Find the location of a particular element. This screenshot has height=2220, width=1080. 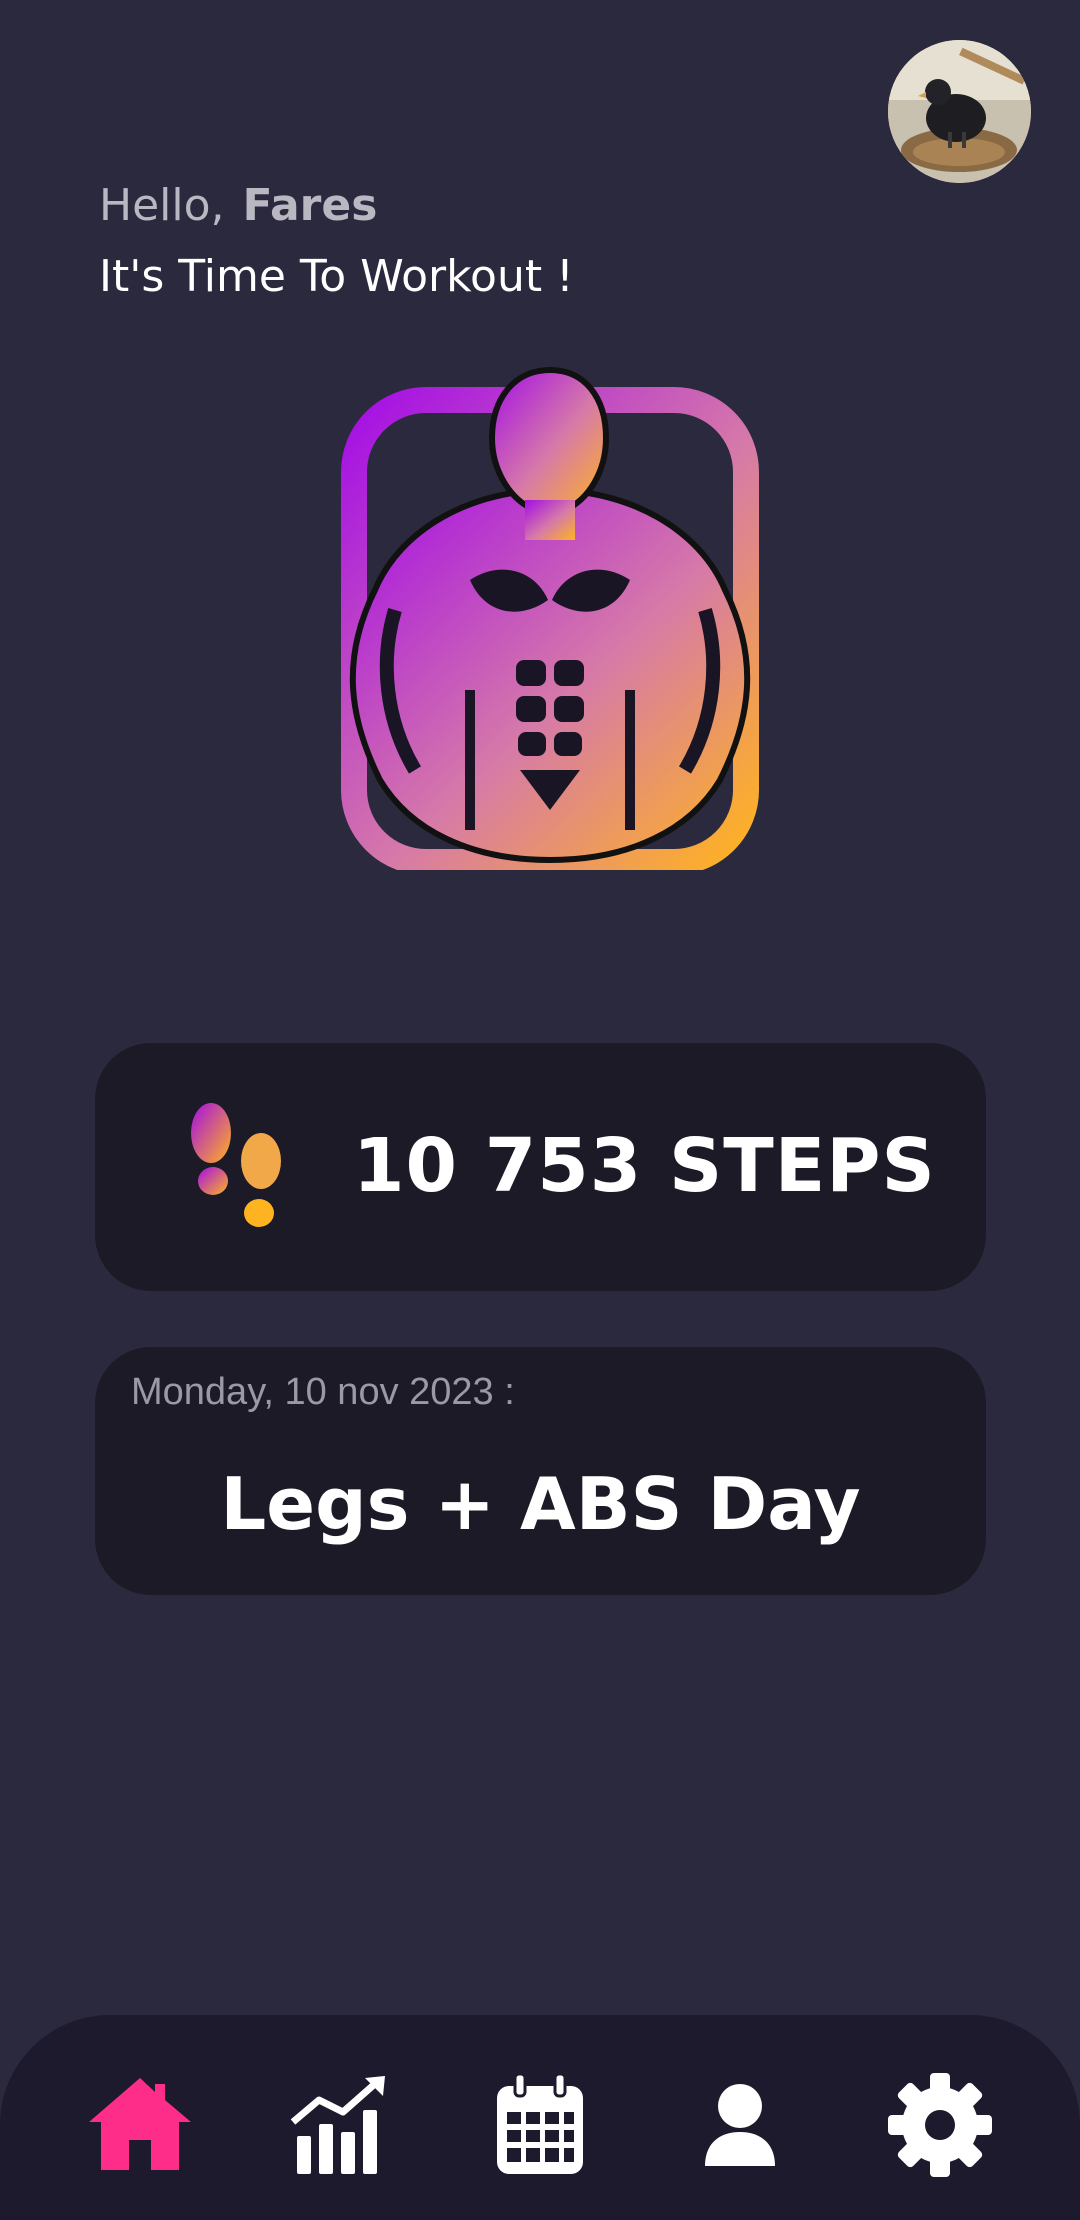

gear-icon is located at coordinates (940, 2125).